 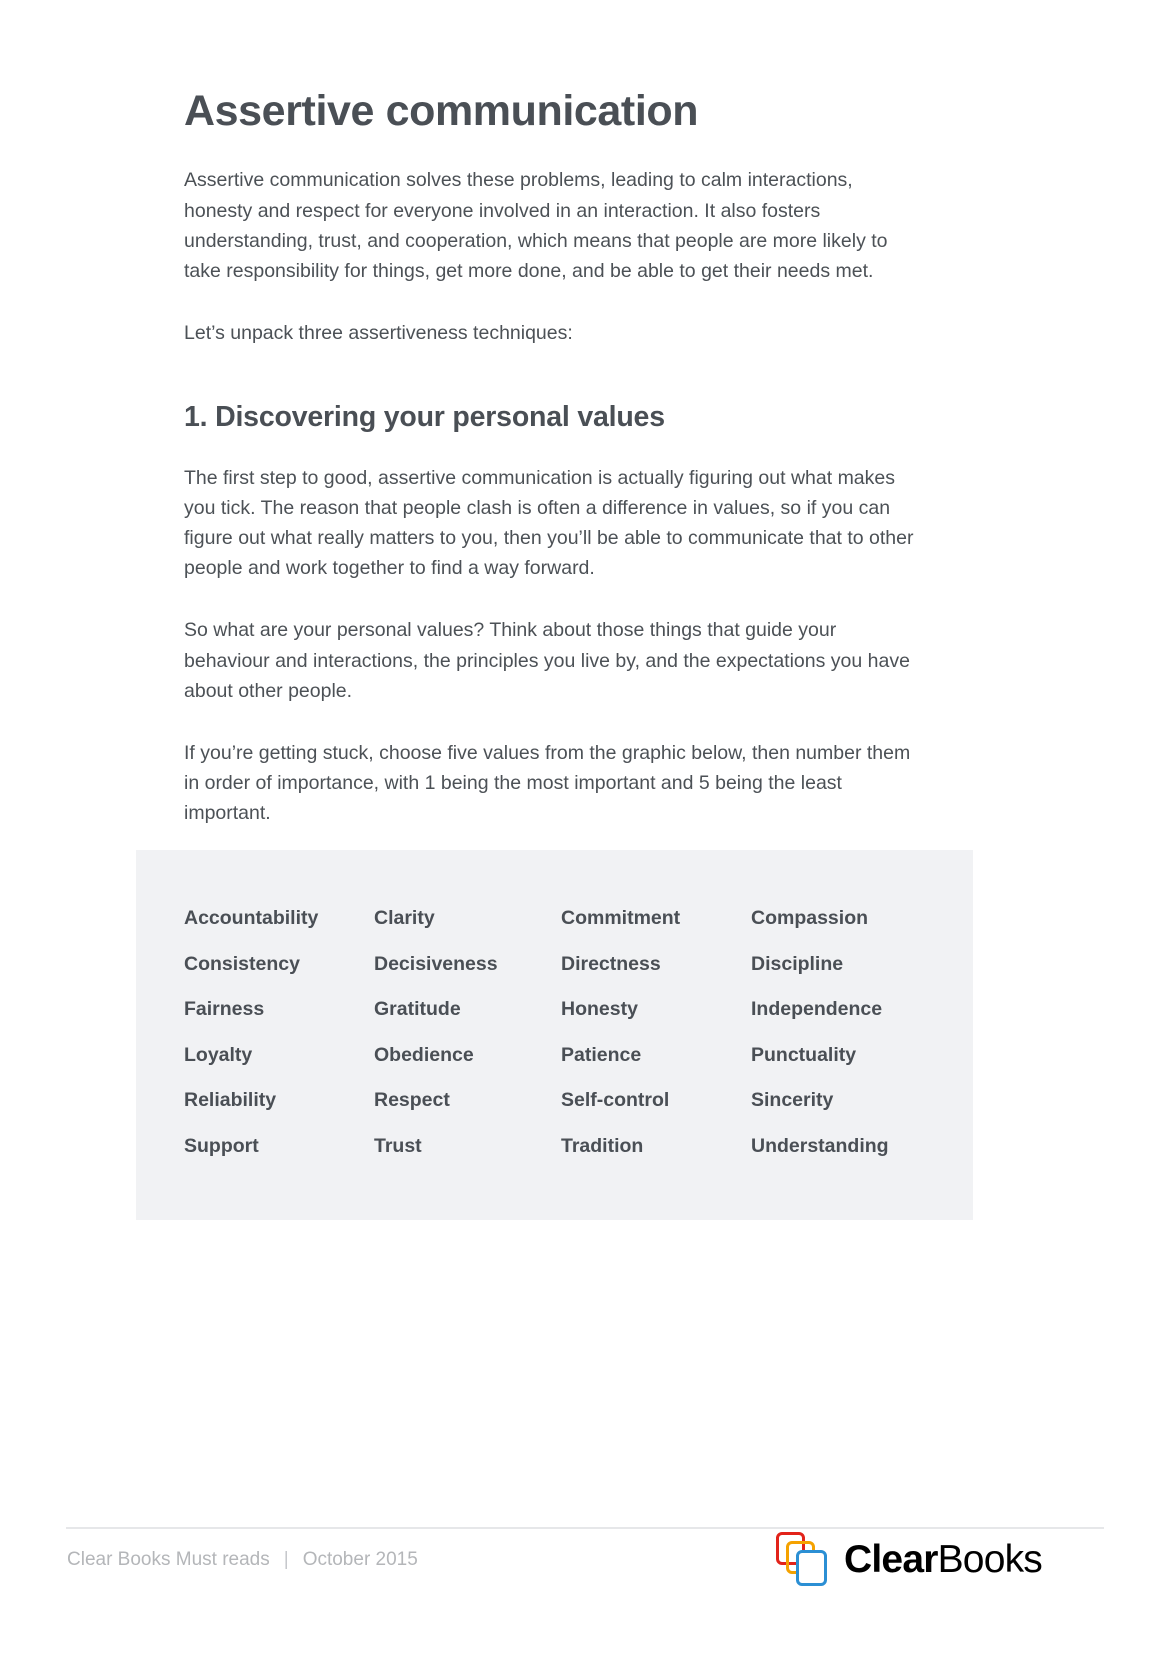 What do you see at coordinates (224, 1009) in the screenshot?
I see `value-item: Fairness` at bounding box center [224, 1009].